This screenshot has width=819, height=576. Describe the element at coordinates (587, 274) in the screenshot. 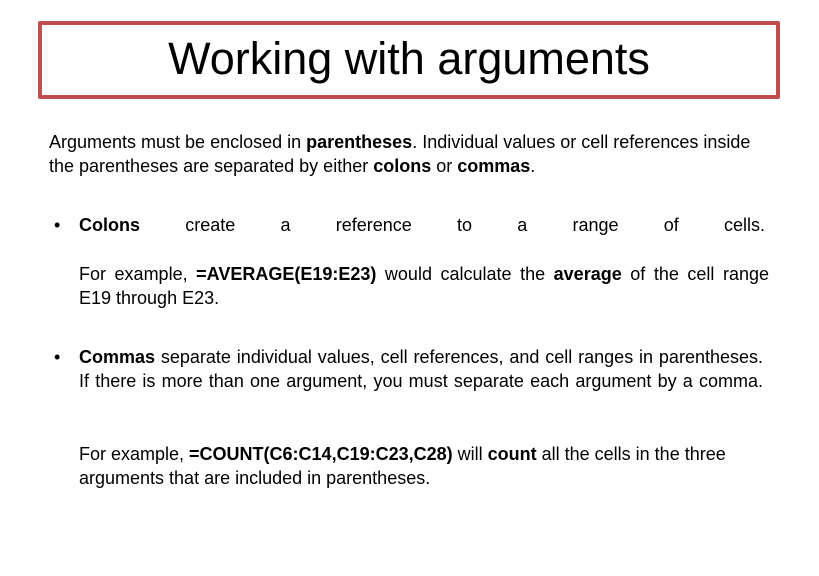

I see `example-bold-word: average` at that location.